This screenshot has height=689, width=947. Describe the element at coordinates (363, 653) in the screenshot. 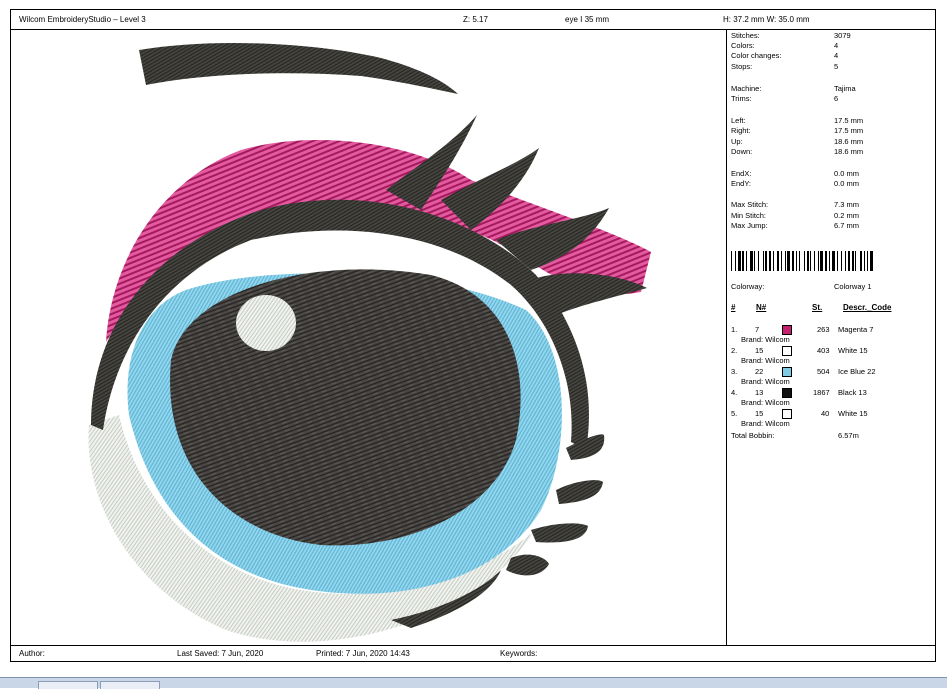

I see `printed-date: Printed: 7 Jun, 2020 14:43` at that location.